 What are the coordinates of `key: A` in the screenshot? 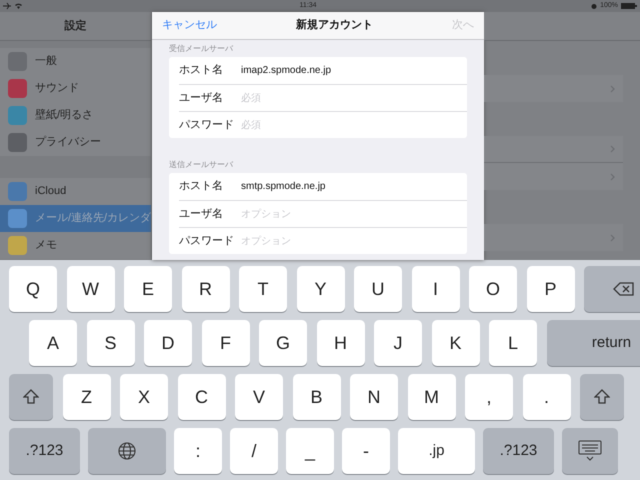 It's located at (53, 343).